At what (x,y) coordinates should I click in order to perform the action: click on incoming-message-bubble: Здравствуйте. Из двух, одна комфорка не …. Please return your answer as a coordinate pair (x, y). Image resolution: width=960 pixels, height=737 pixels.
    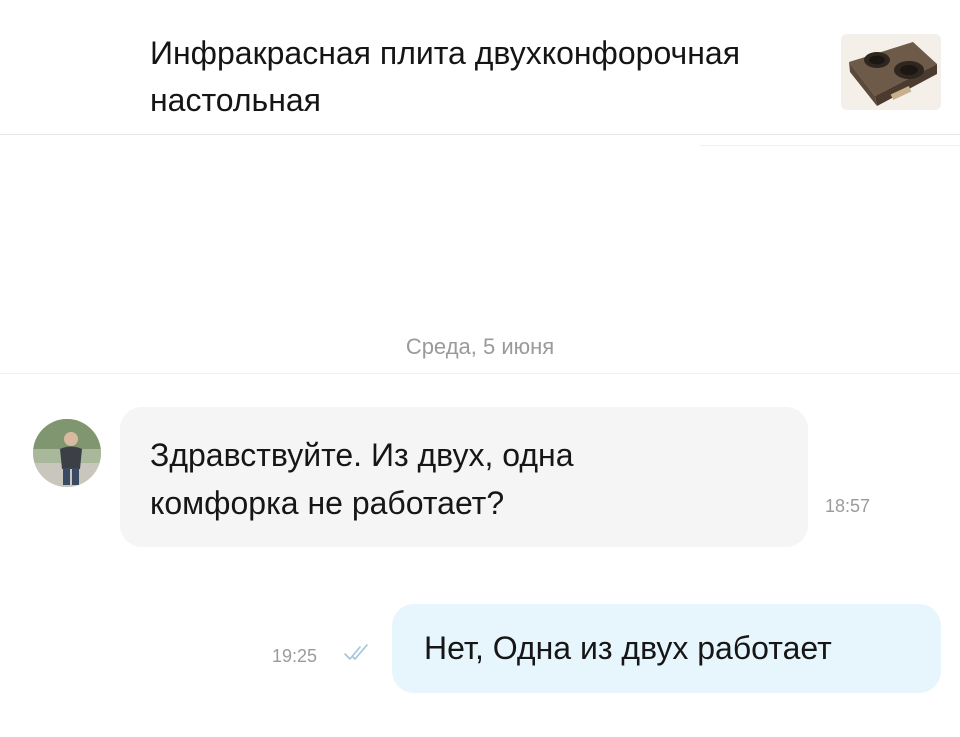
    Looking at the image, I should click on (464, 477).